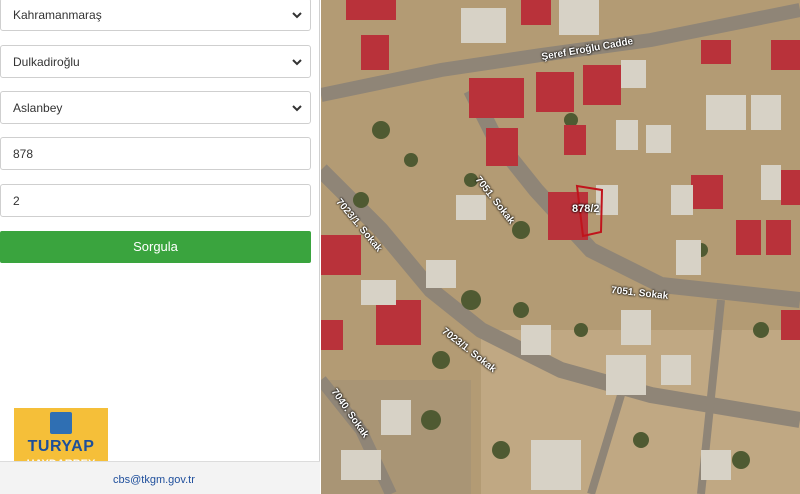  I want to click on parcel-number-value: 2, so click(16, 200).